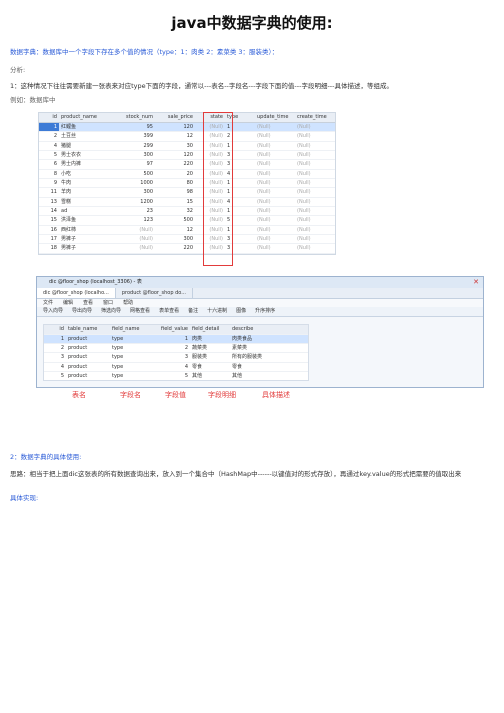 The height and width of the screenshot is (713, 504). I want to click on table-cell: 猪腿, so click(85, 146).